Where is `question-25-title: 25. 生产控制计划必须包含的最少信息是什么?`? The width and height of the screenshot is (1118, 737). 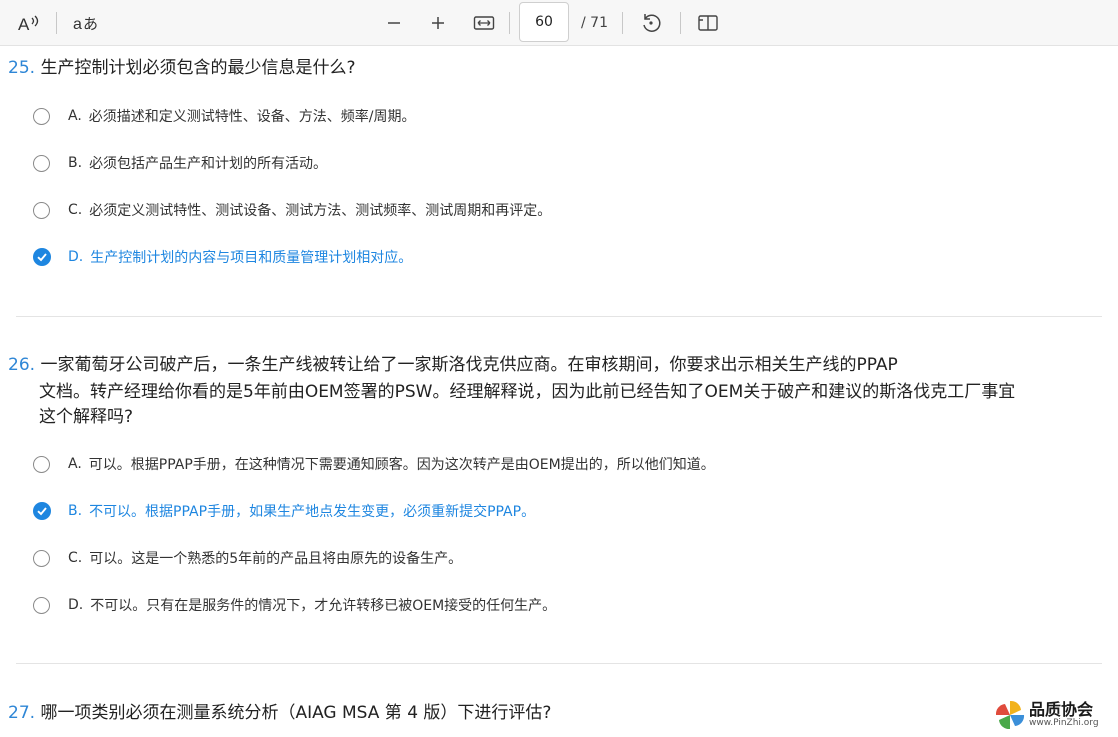 question-25-title: 25. 生产控制计划必须包含的最少信息是什么? is located at coordinates (181, 68).